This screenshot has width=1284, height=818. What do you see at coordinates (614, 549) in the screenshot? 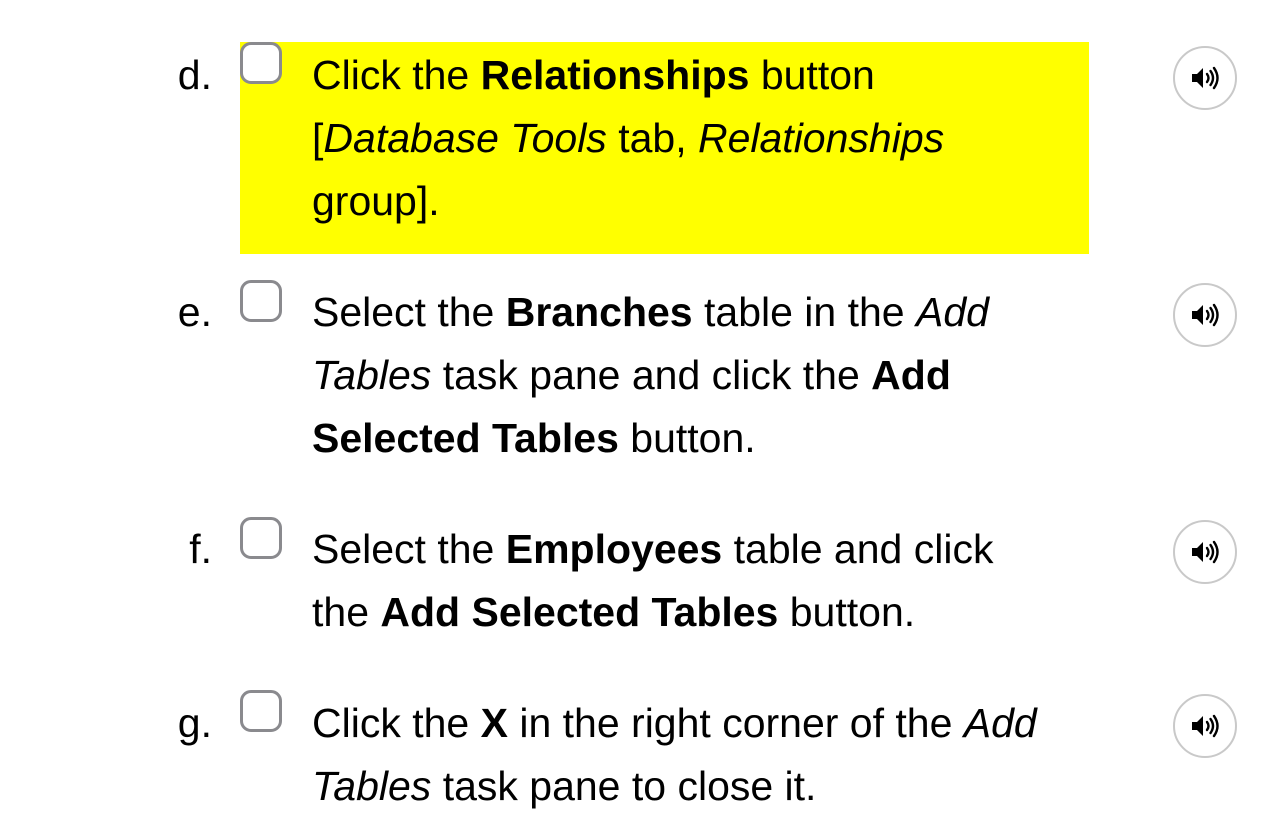
I see `step-text-run: Employees` at bounding box center [614, 549].